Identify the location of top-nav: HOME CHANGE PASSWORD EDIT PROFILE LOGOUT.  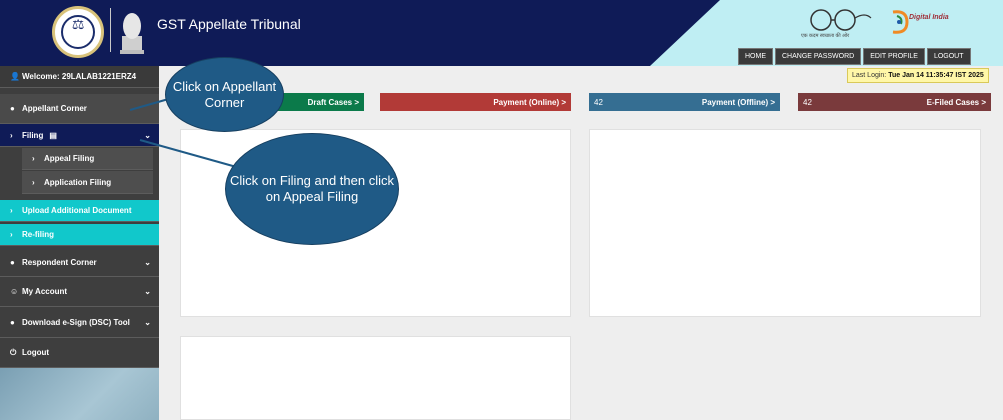
(854, 56).